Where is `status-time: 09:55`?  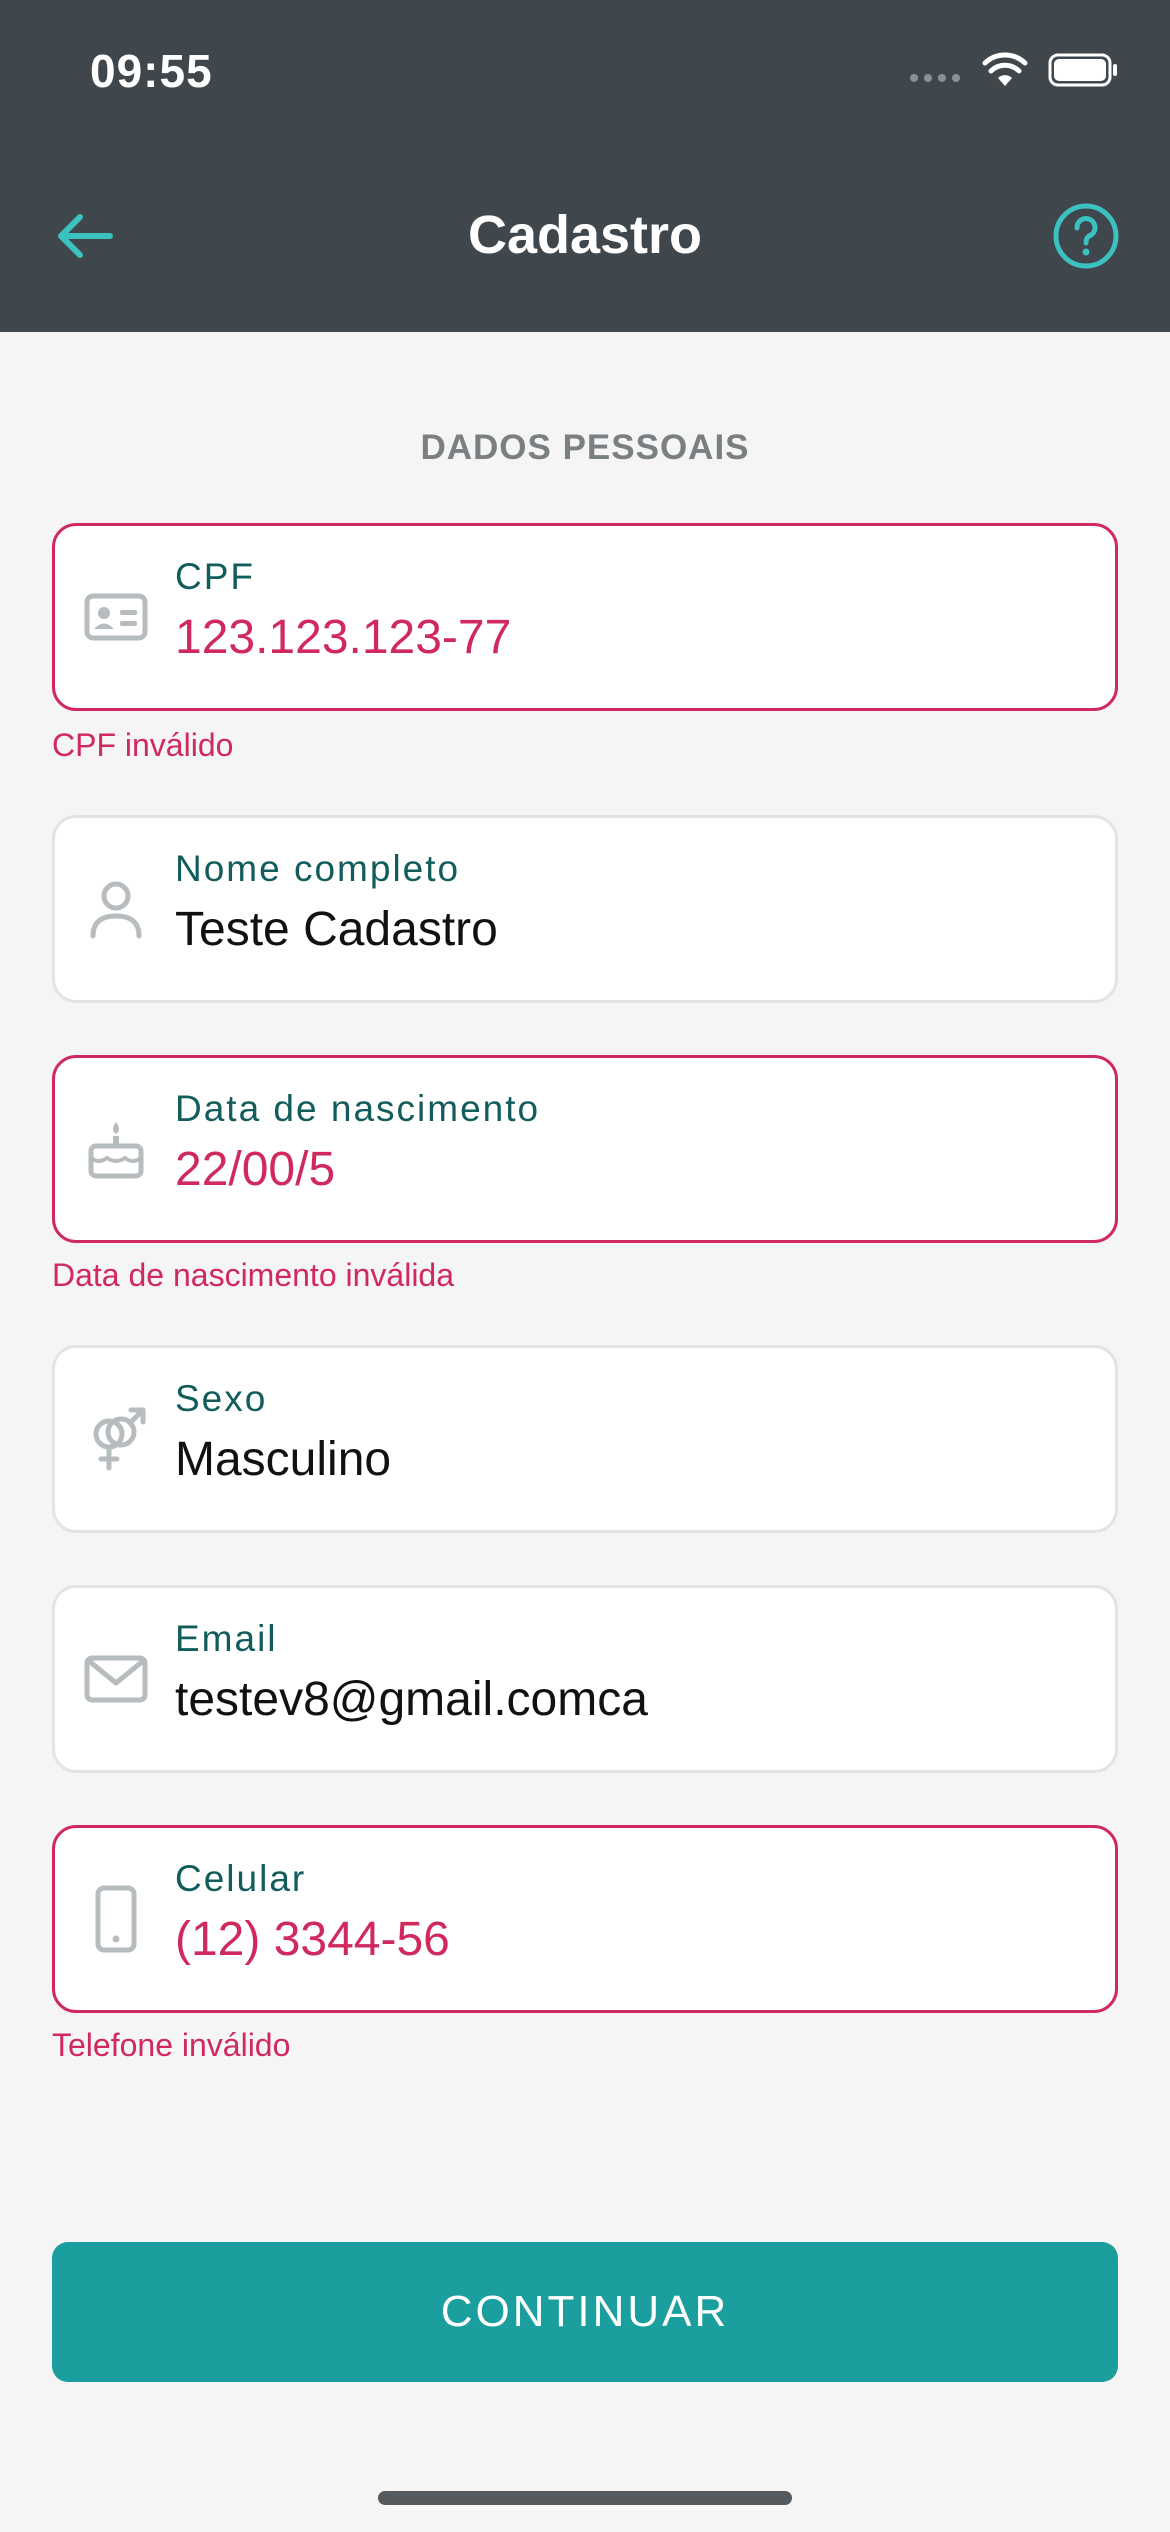 status-time: 09:55 is located at coordinates (151, 71).